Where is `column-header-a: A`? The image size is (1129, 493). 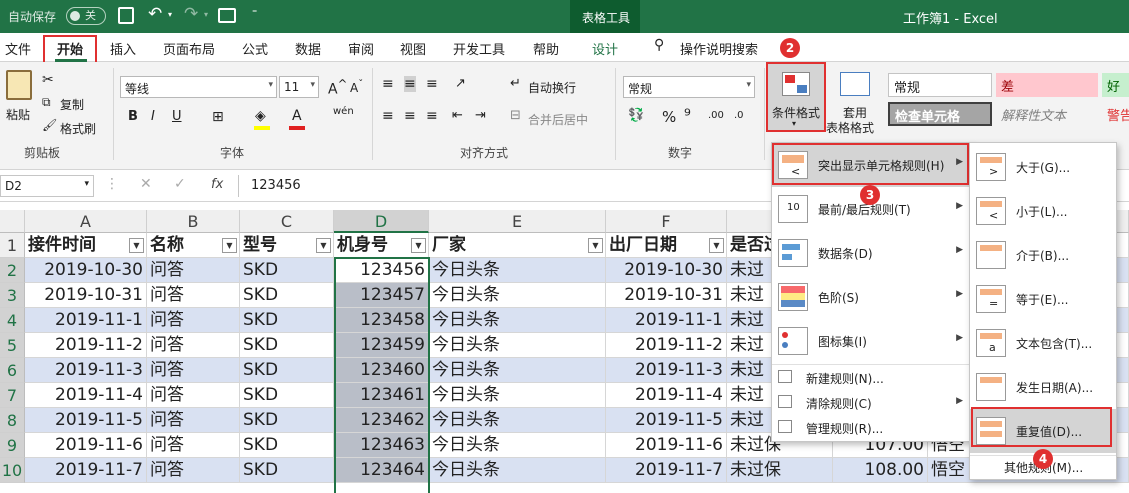
column-header-a: A is located at coordinates (86, 221).